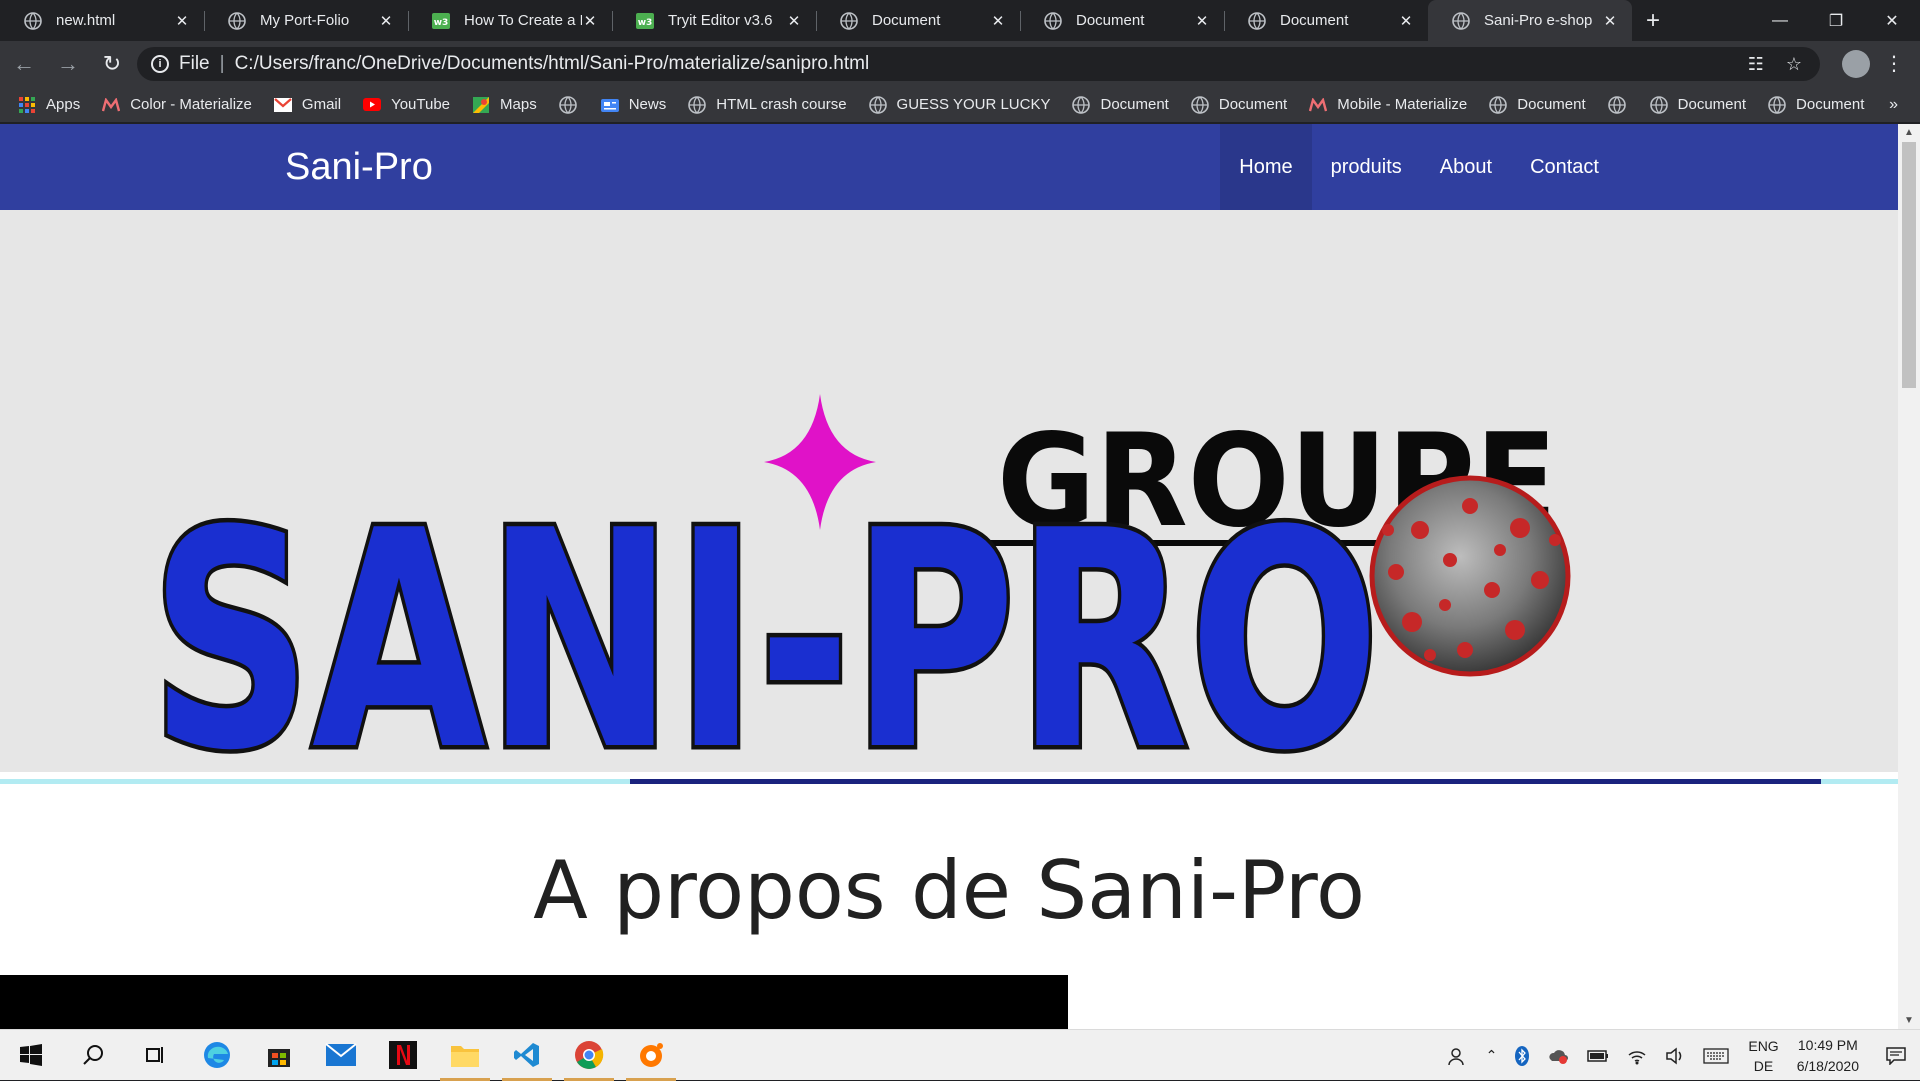 This screenshot has height=1081, width=1920. I want to click on bookmark-item: Apps, so click(49, 105).